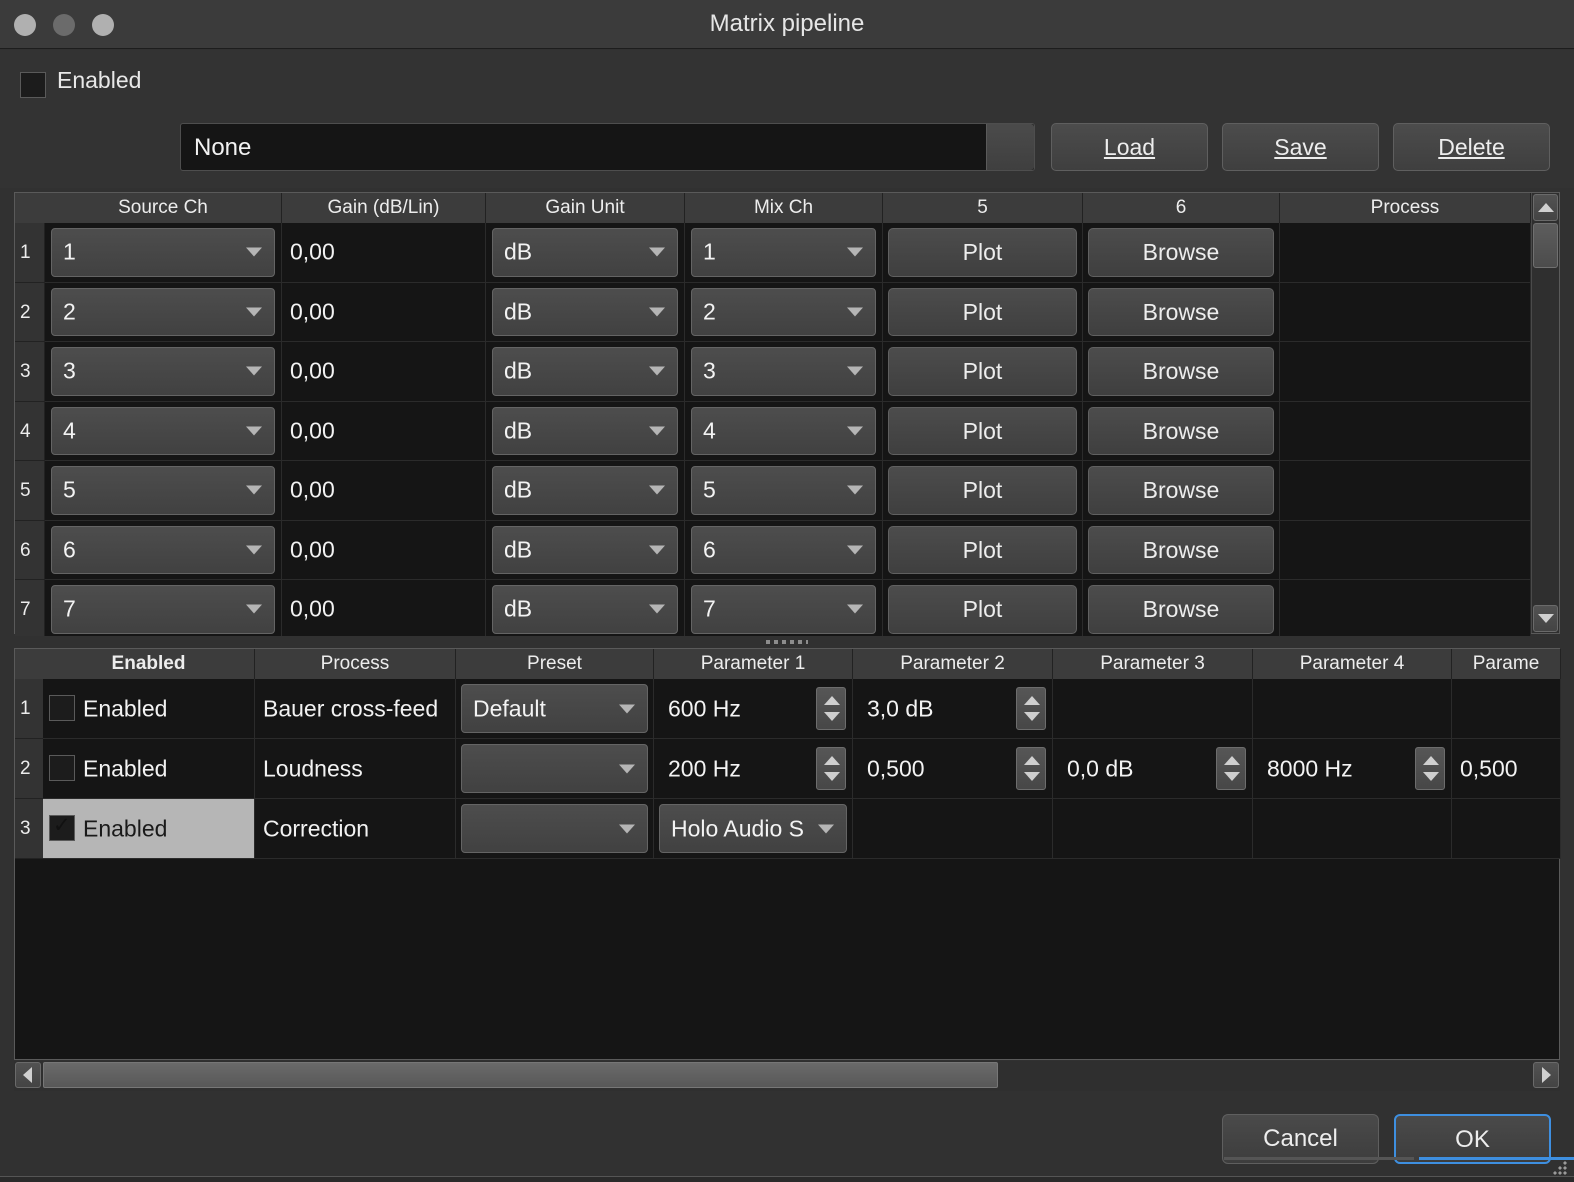  I want to click on source-ch-combobox: 4, so click(163, 430).